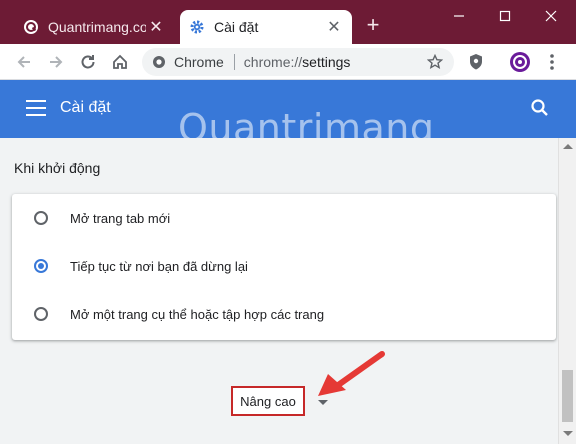 Image resolution: width=576 pixels, height=444 pixels. I want to click on tab-title: Quantrimang.com: K, so click(97, 27).